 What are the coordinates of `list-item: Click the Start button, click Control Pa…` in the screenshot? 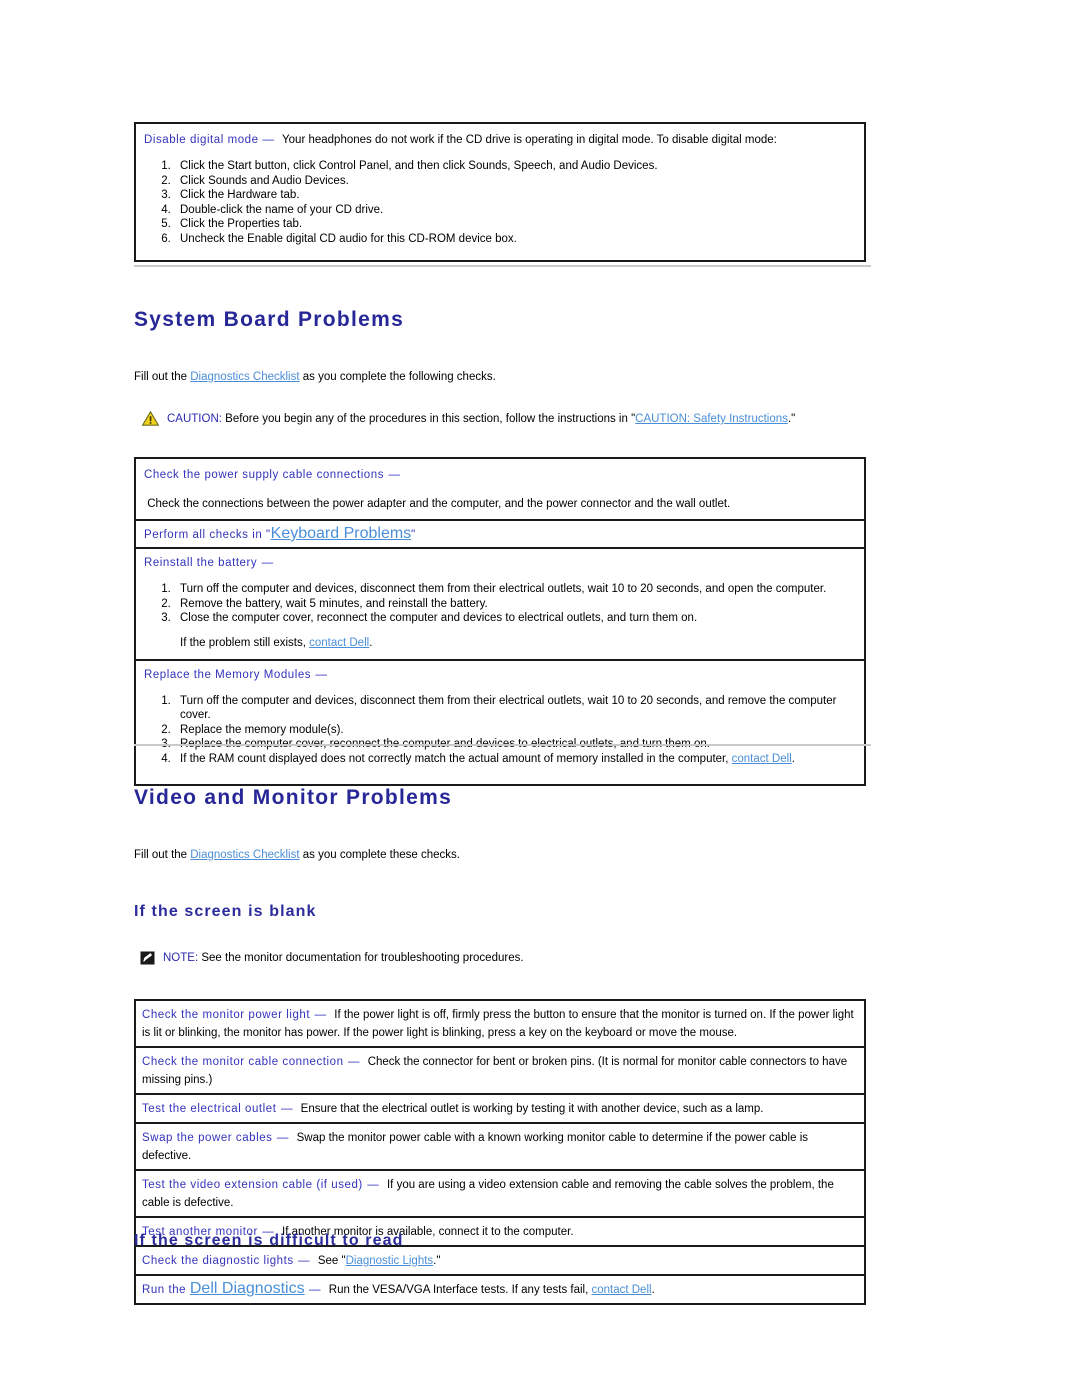 It's located at (515, 166).